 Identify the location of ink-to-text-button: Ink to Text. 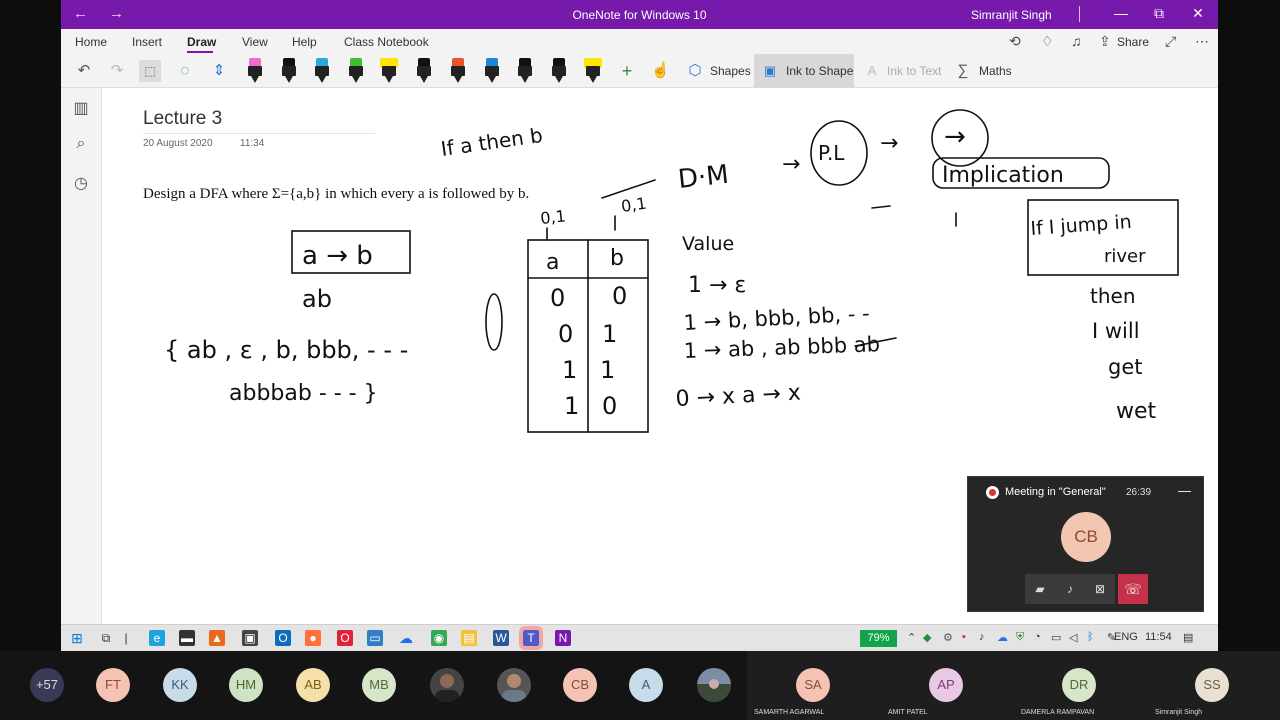
(914, 71).